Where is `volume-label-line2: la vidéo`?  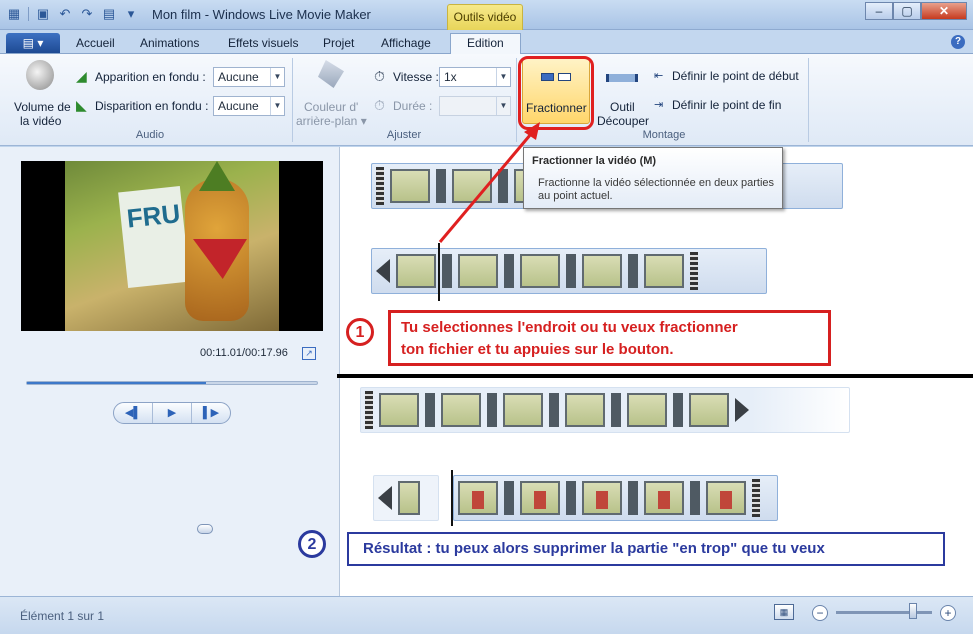 volume-label-line2: la vidéo is located at coordinates (41, 121).